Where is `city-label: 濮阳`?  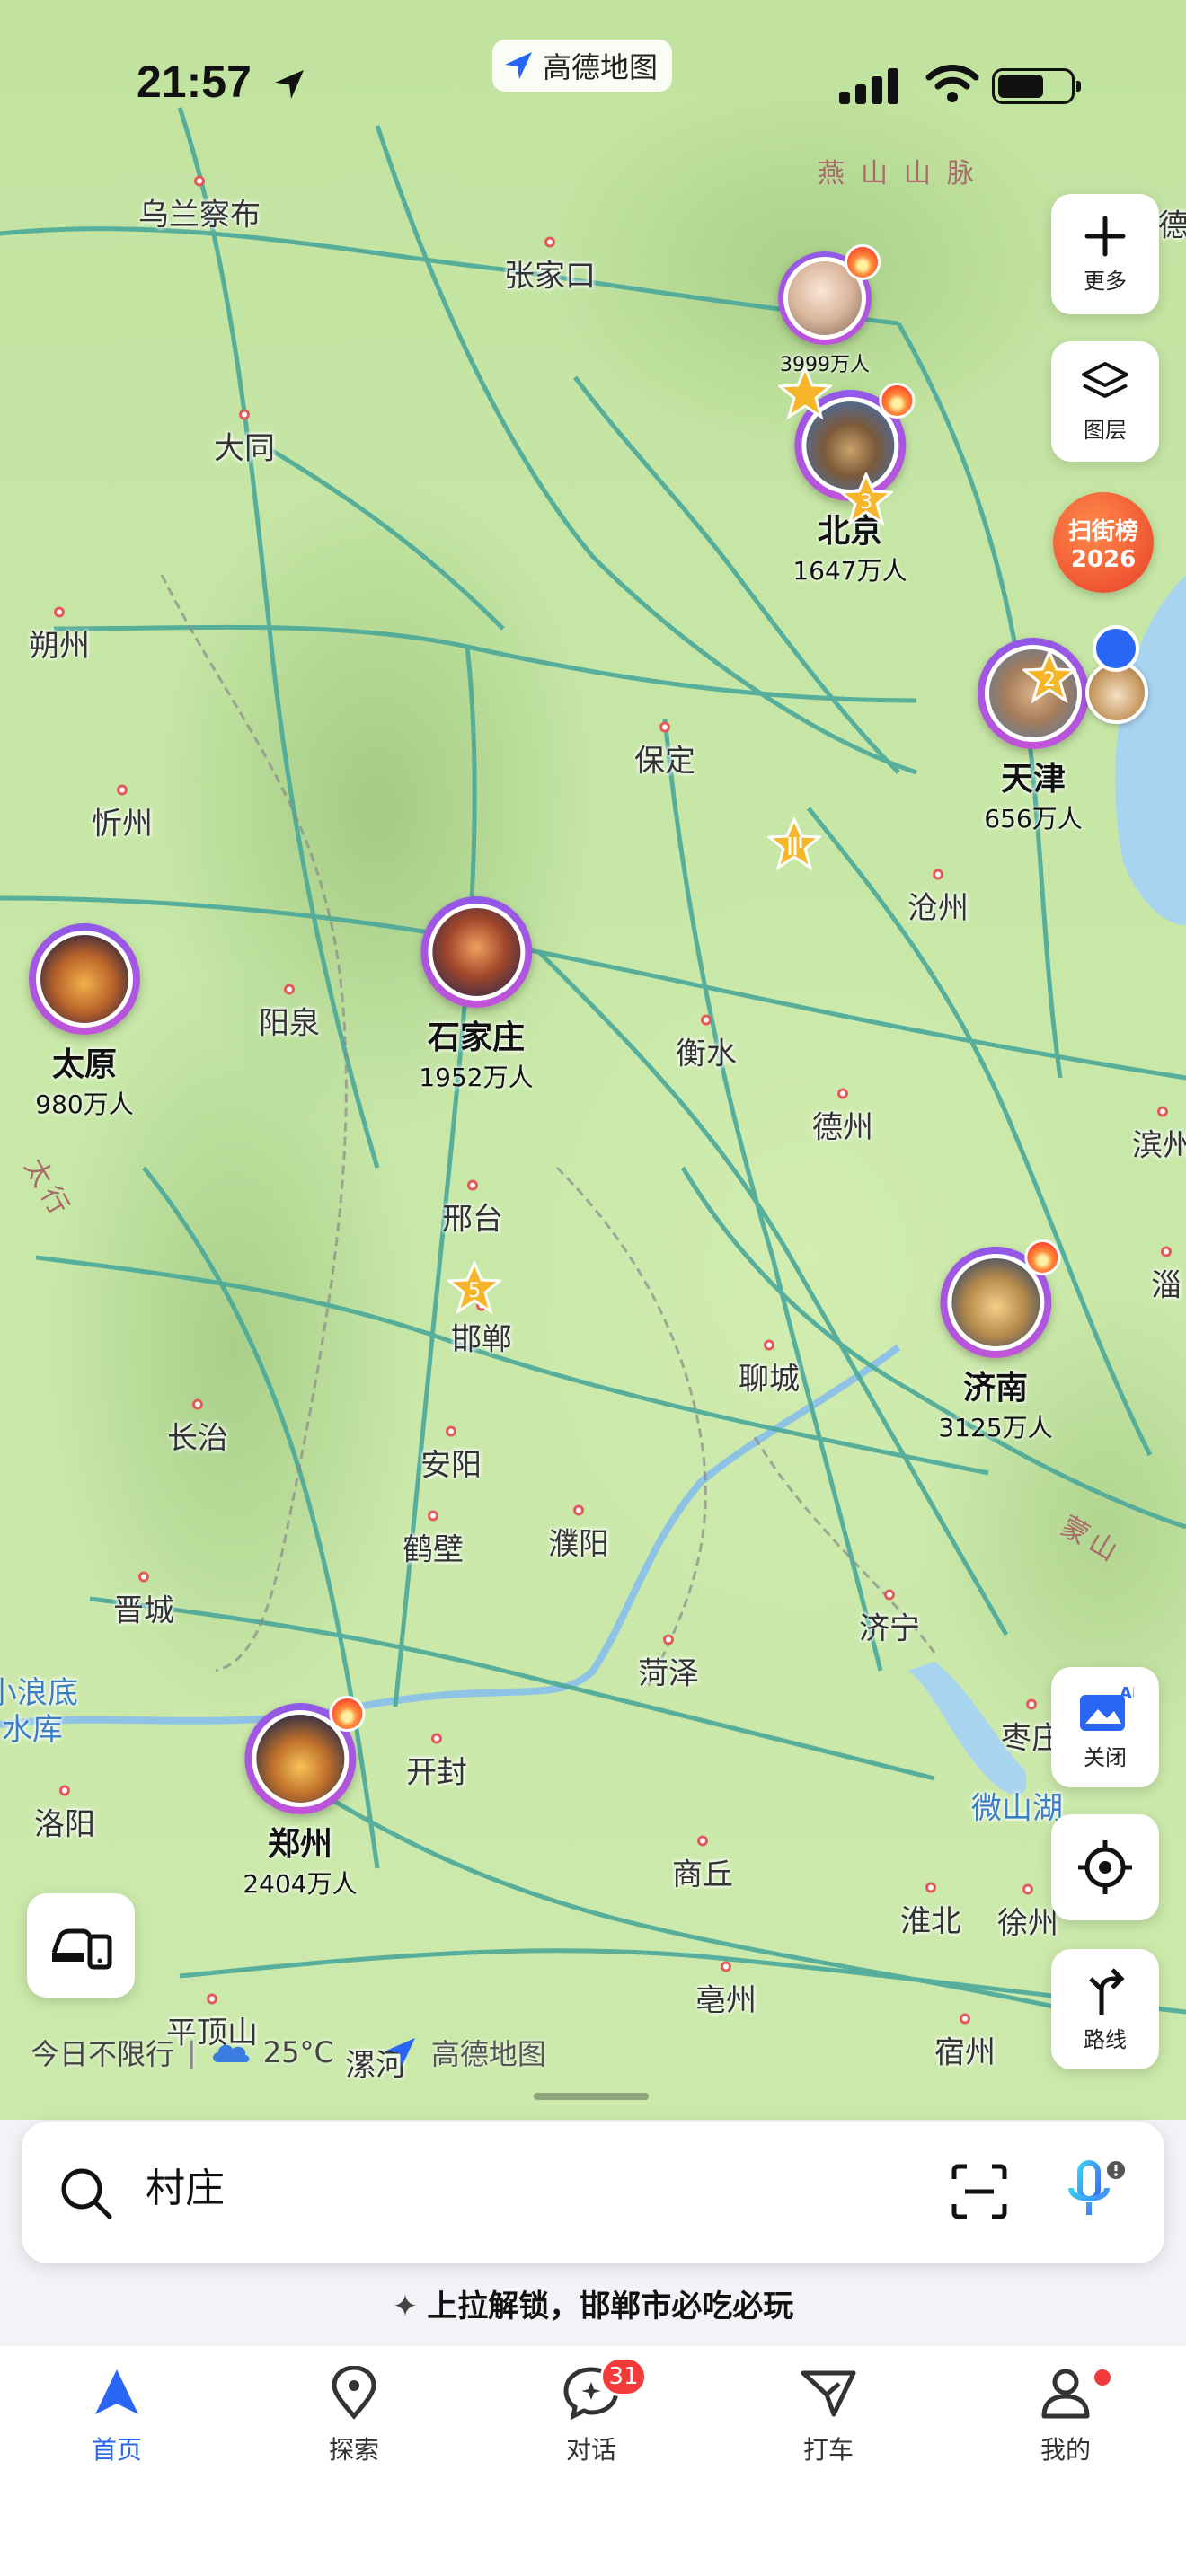
city-label: 濮阳 is located at coordinates (578, 1534).